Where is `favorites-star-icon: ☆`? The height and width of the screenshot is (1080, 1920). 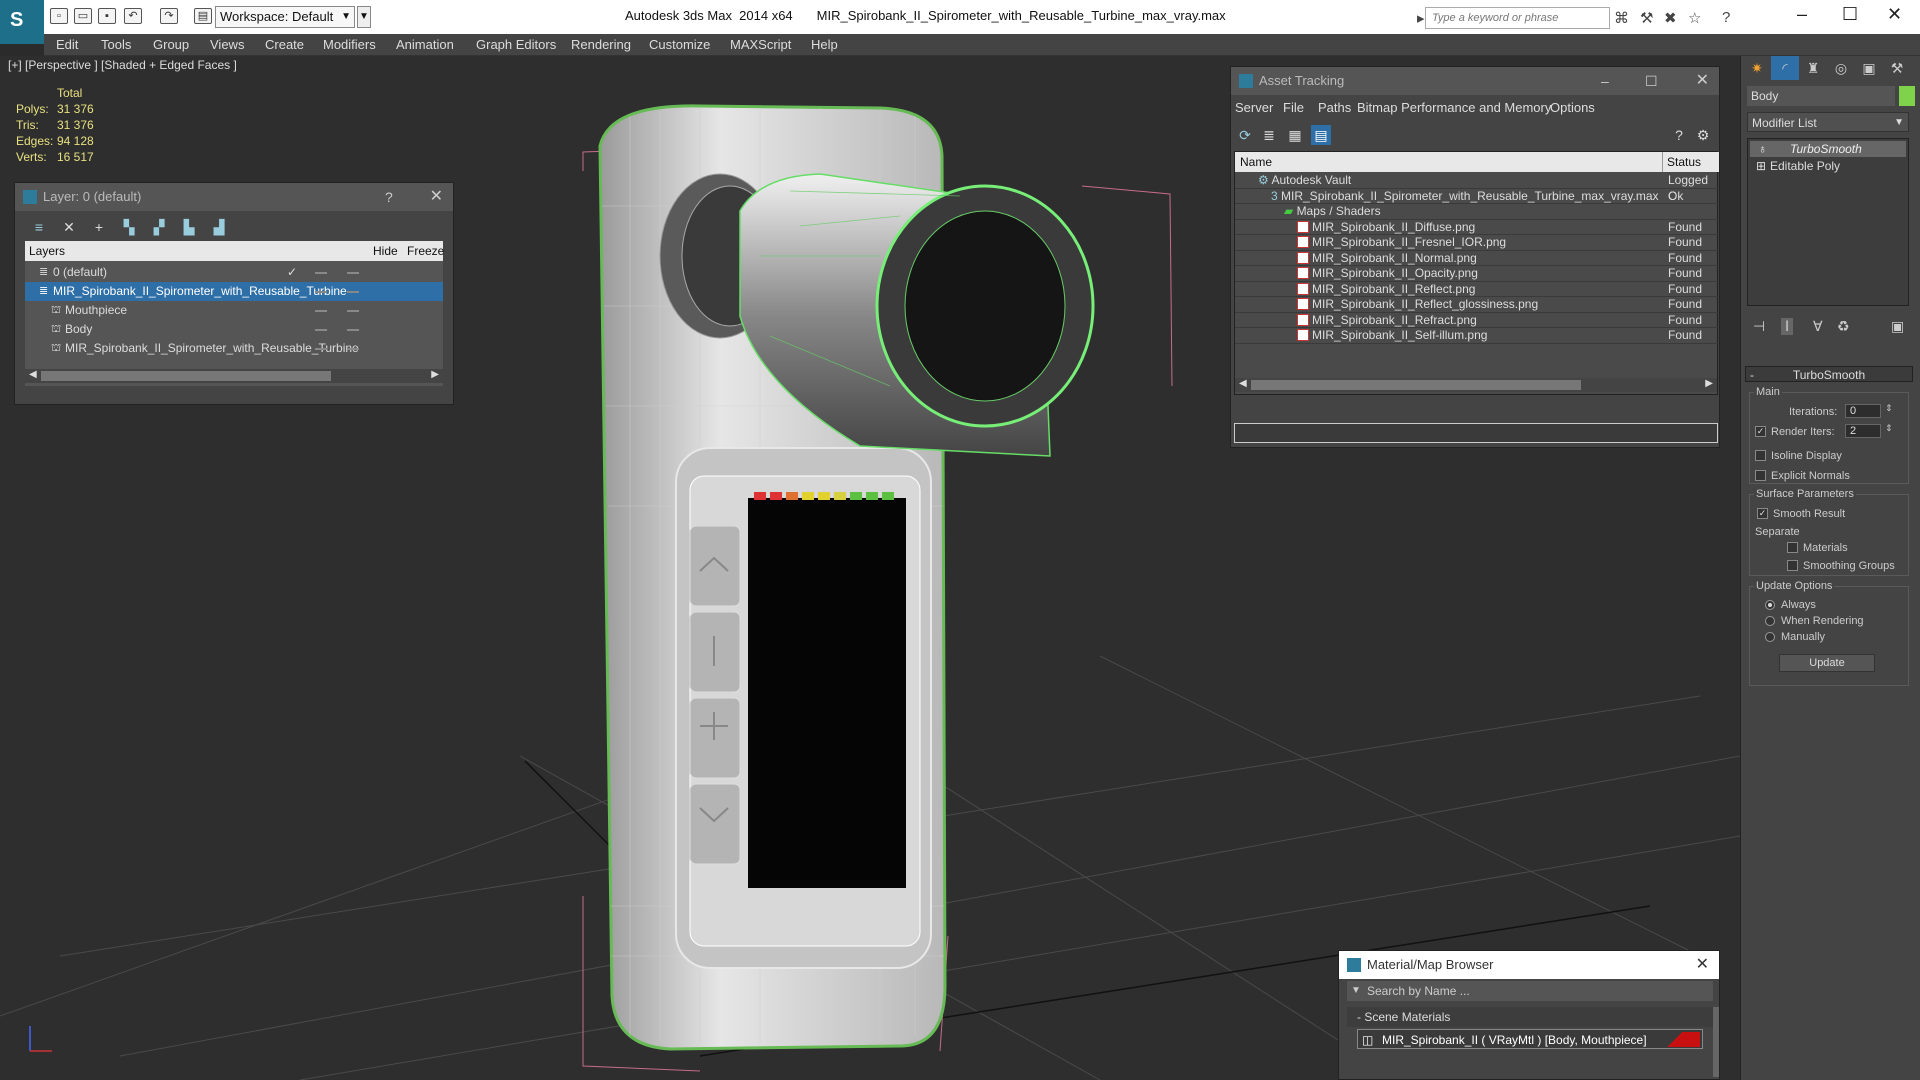
favorites-star-icon: ☆ is located at coordinates (1694, 18).